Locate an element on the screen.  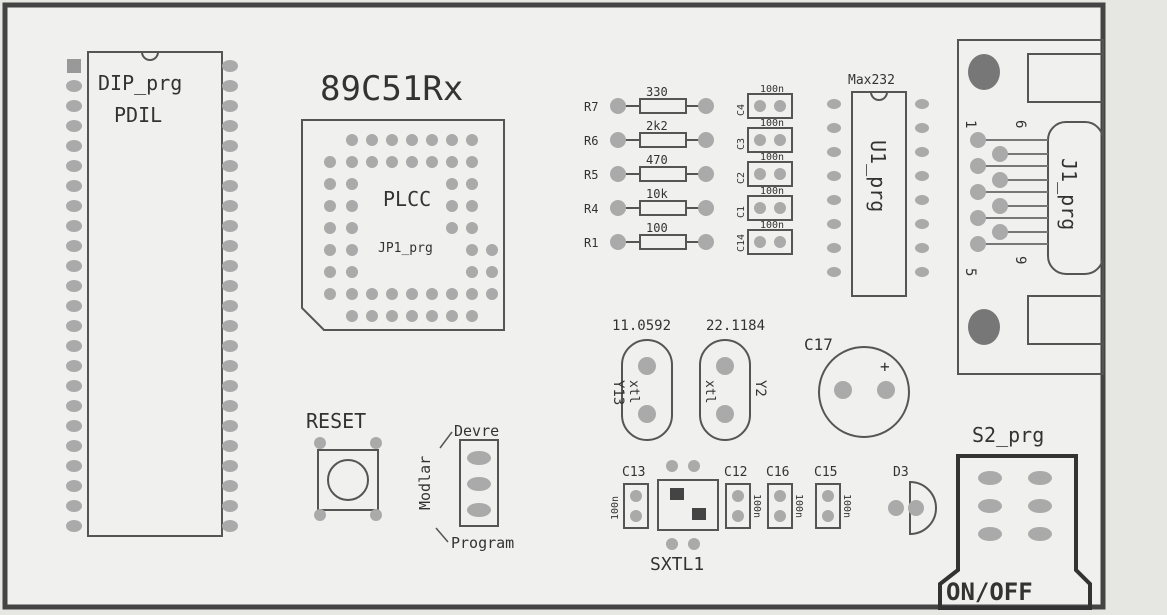
dip-label: DIP_prg is located at coordinates (140, 83).